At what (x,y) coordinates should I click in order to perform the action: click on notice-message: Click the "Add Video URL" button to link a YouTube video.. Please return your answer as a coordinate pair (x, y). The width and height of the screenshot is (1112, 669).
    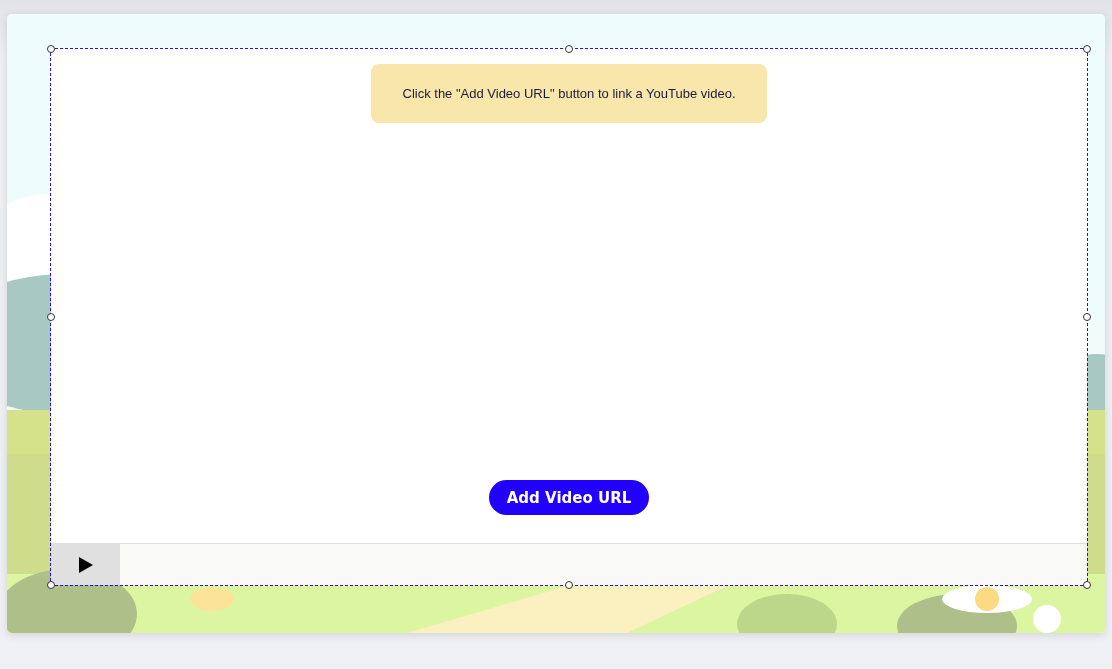
    Looking at the image, I should click on (569, 93).